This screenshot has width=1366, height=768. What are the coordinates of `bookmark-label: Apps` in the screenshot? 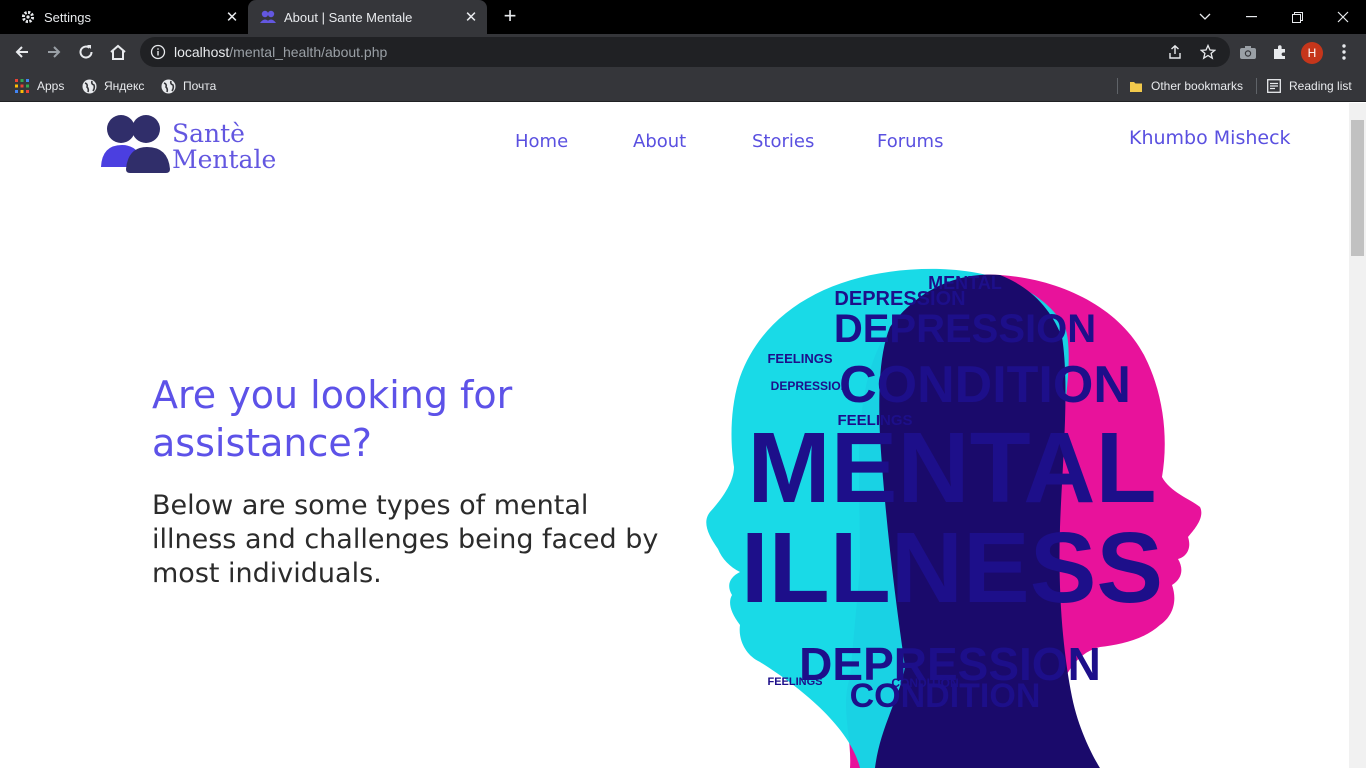 It's located at (51, 86).